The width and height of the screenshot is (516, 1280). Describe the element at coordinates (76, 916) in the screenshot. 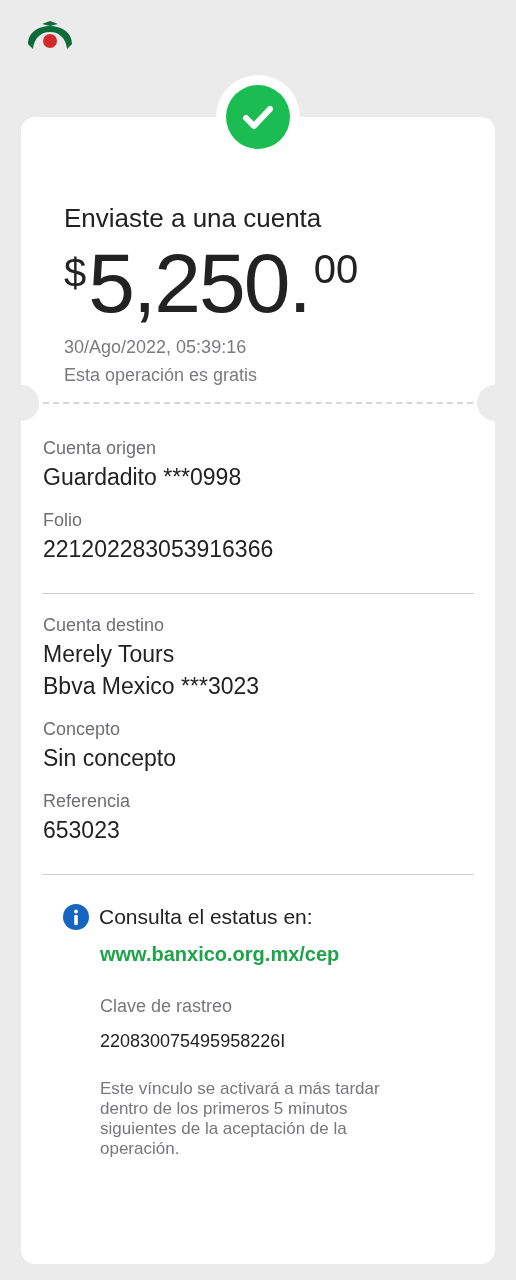

I see `info-icon` at that location.